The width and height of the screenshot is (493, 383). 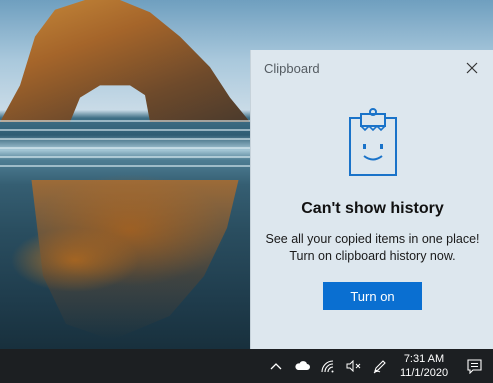 I want to click on notification-icon, so click(x=474, y=366).